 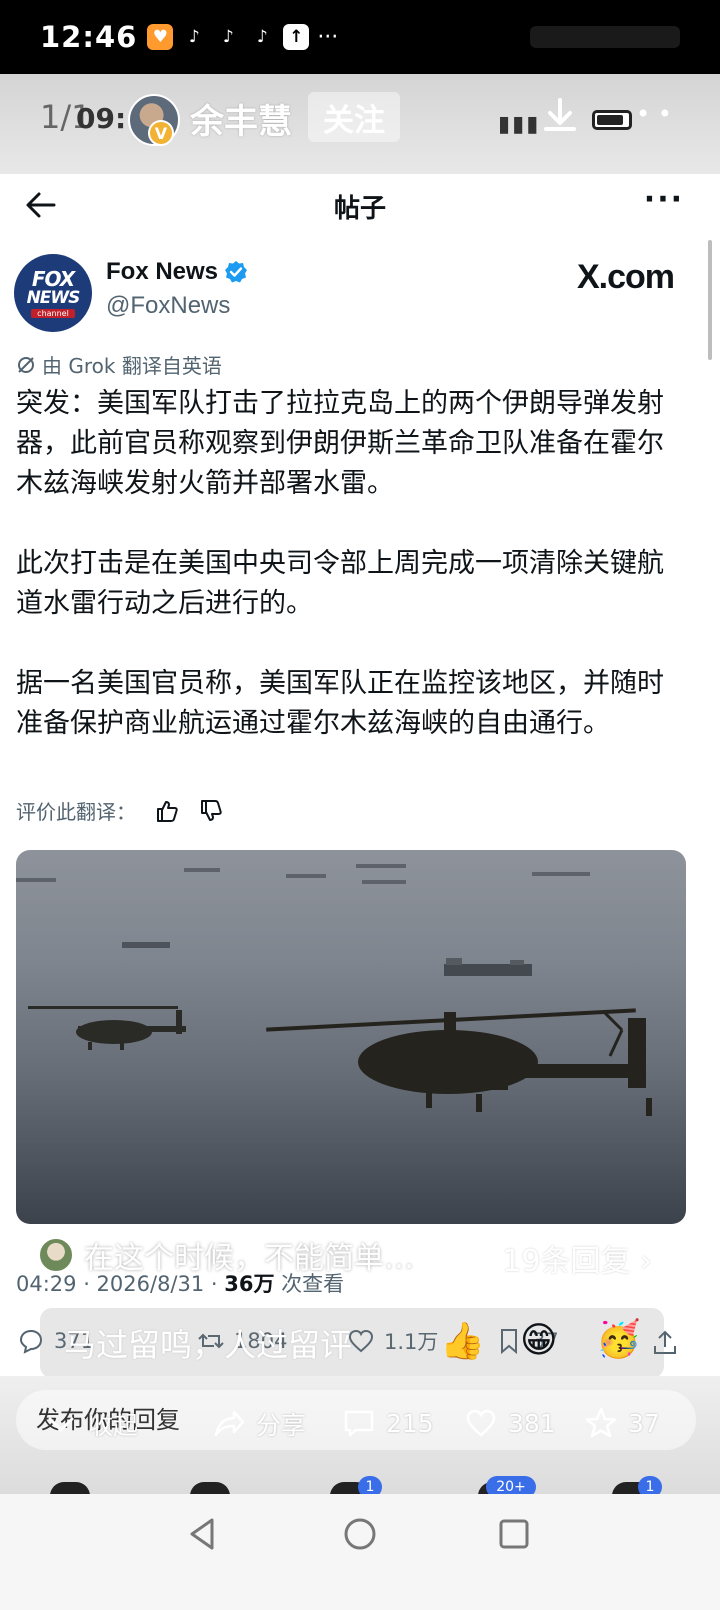 What do you see at coordinates (180, 1284) in the screenshot?
I see `post-meta: 04:29 · 2026/8/31 · 36万 次查看` at bounding box center [180, 1284].